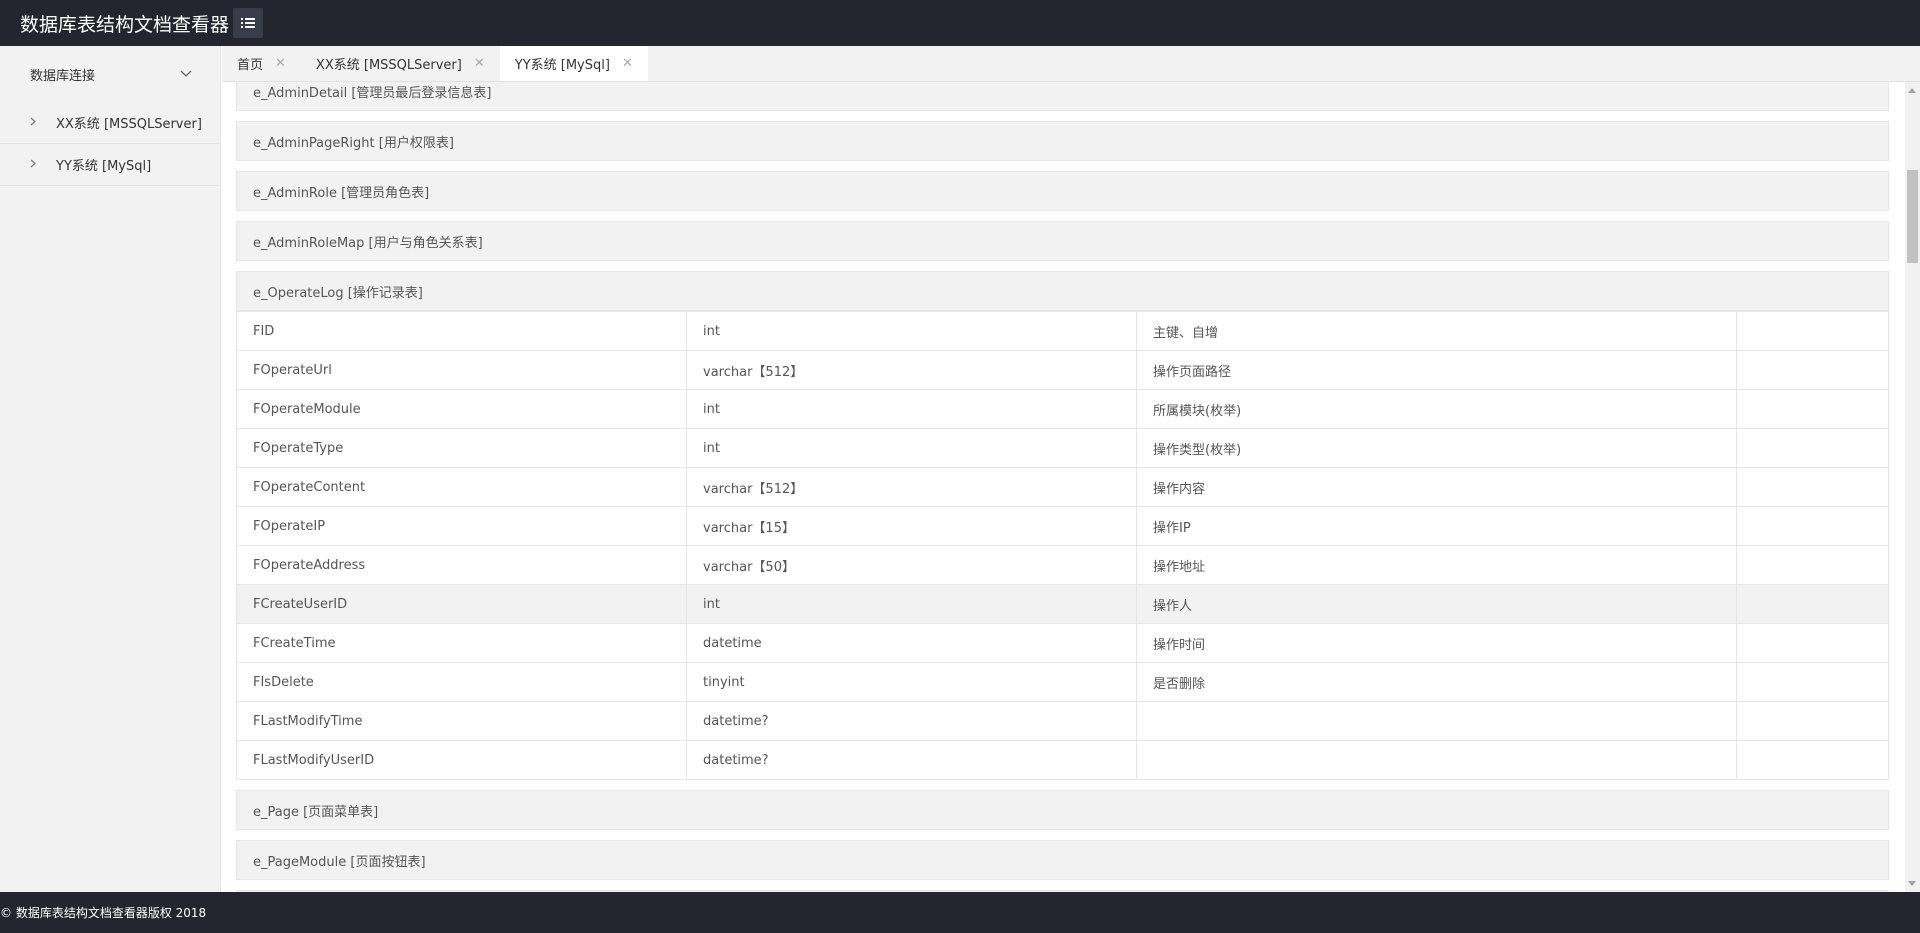 This screenshot has height=933, width=1920. What do you see at coordinates (960, 23) in the screenshot?
I see `app-header: 数据库表结构文档查看器` at bounding box center [960, 23].